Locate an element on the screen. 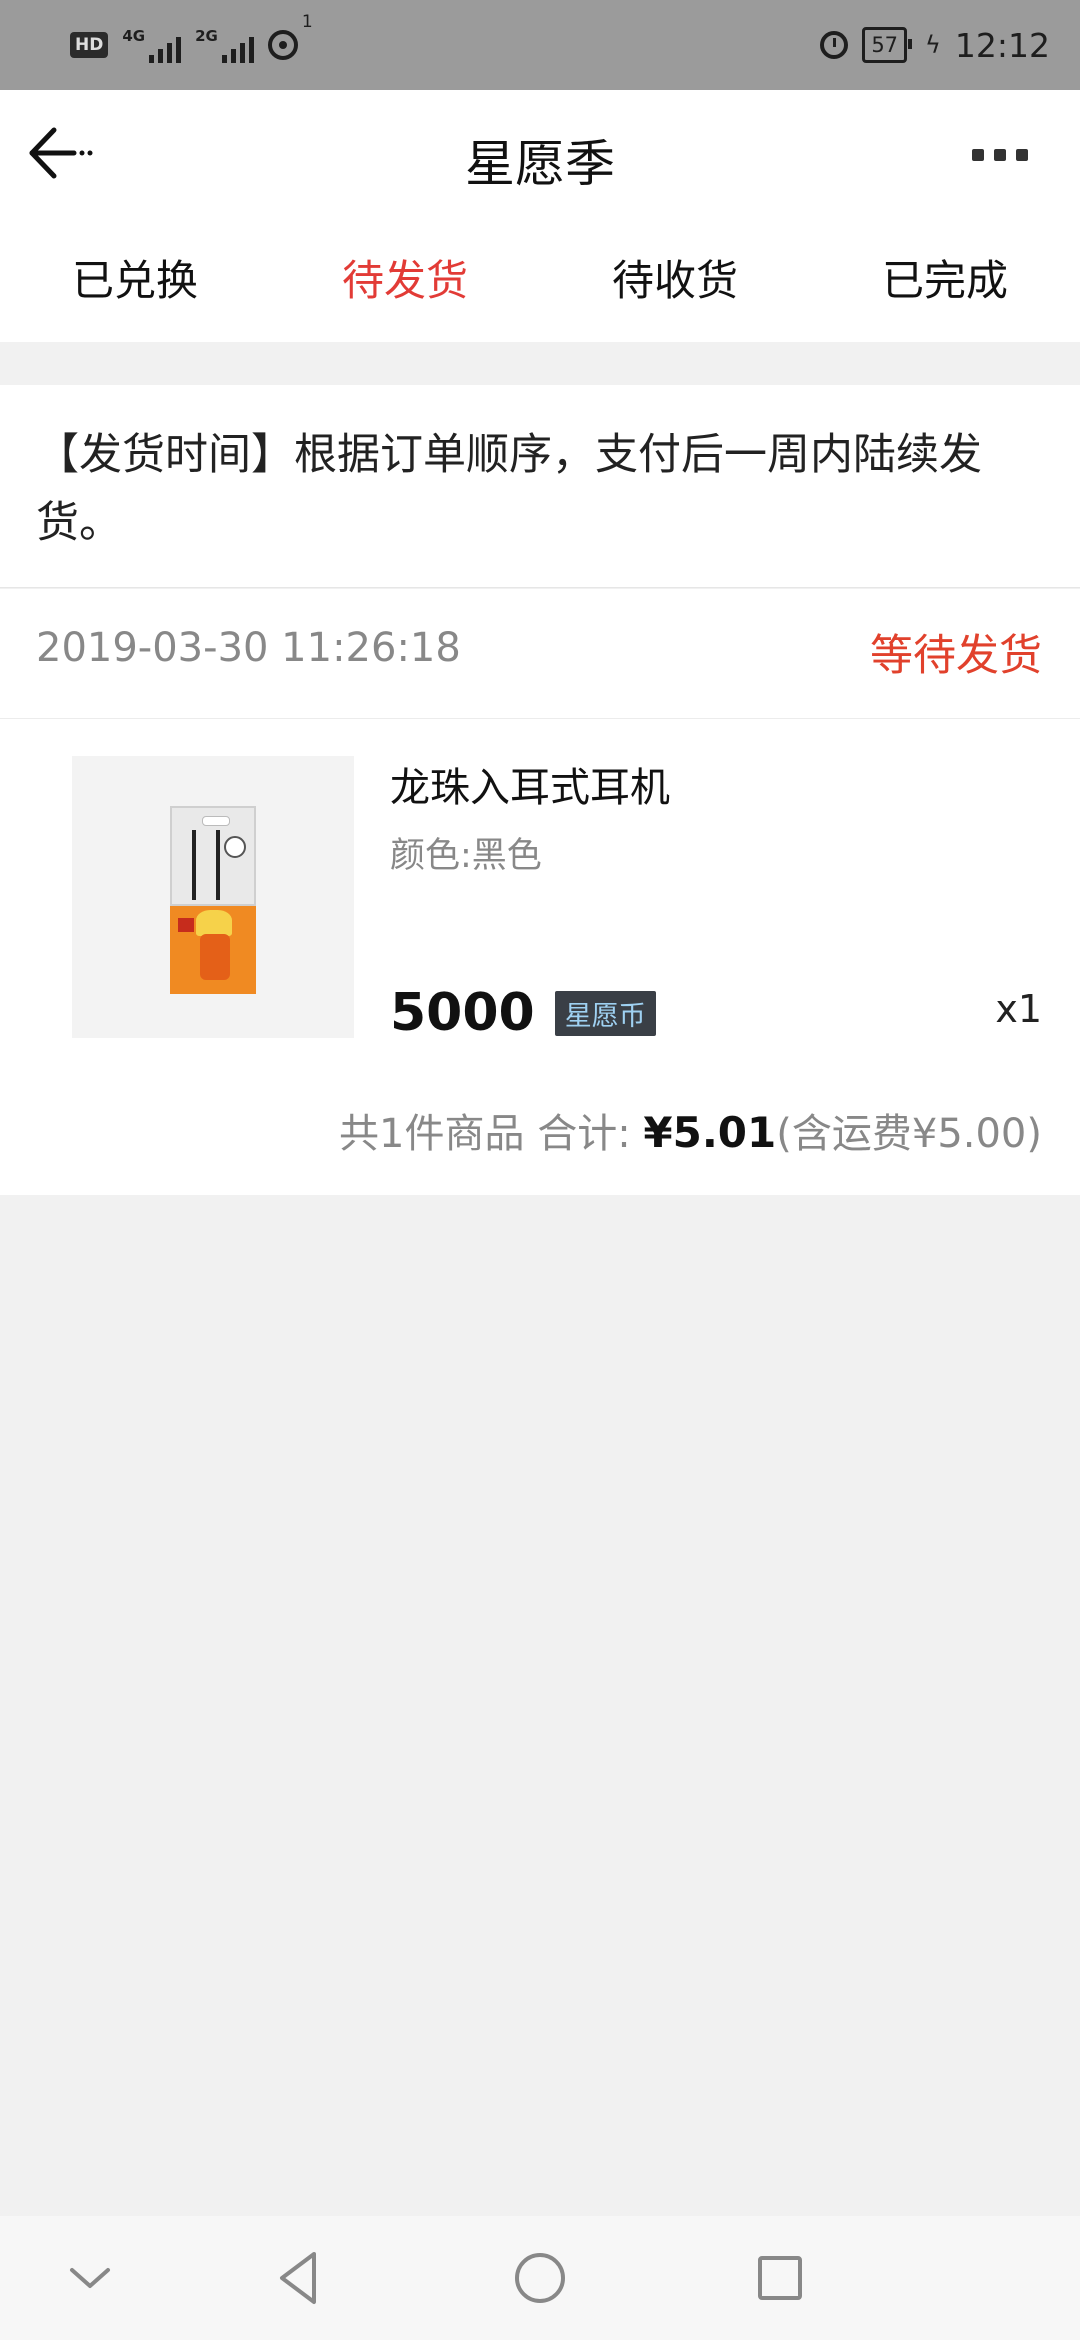 The height and width of the screenshot is (2340, 1080). system-nav-bar is located at coordinates (540, 2278).